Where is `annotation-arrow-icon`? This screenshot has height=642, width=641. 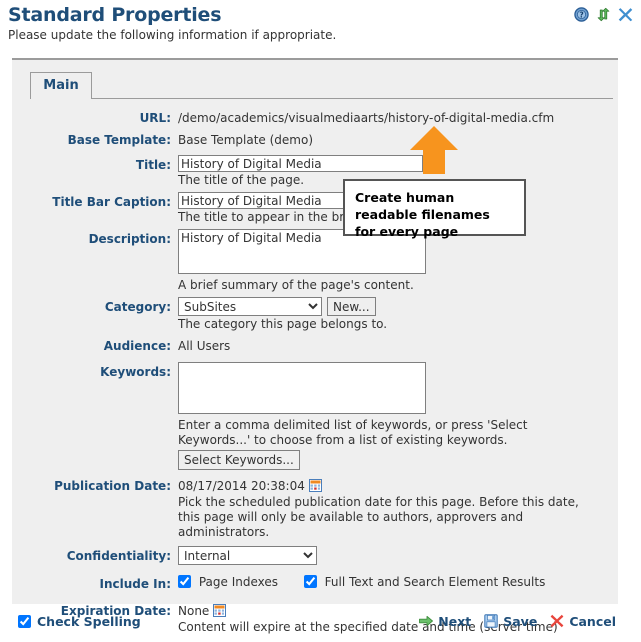 annotation-arrow-icon is located at coordinates (434, 150).